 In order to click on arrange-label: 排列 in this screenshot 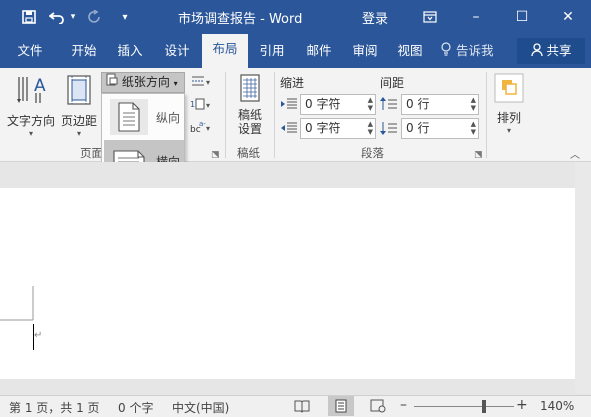, I will do `click(508, 118)`.